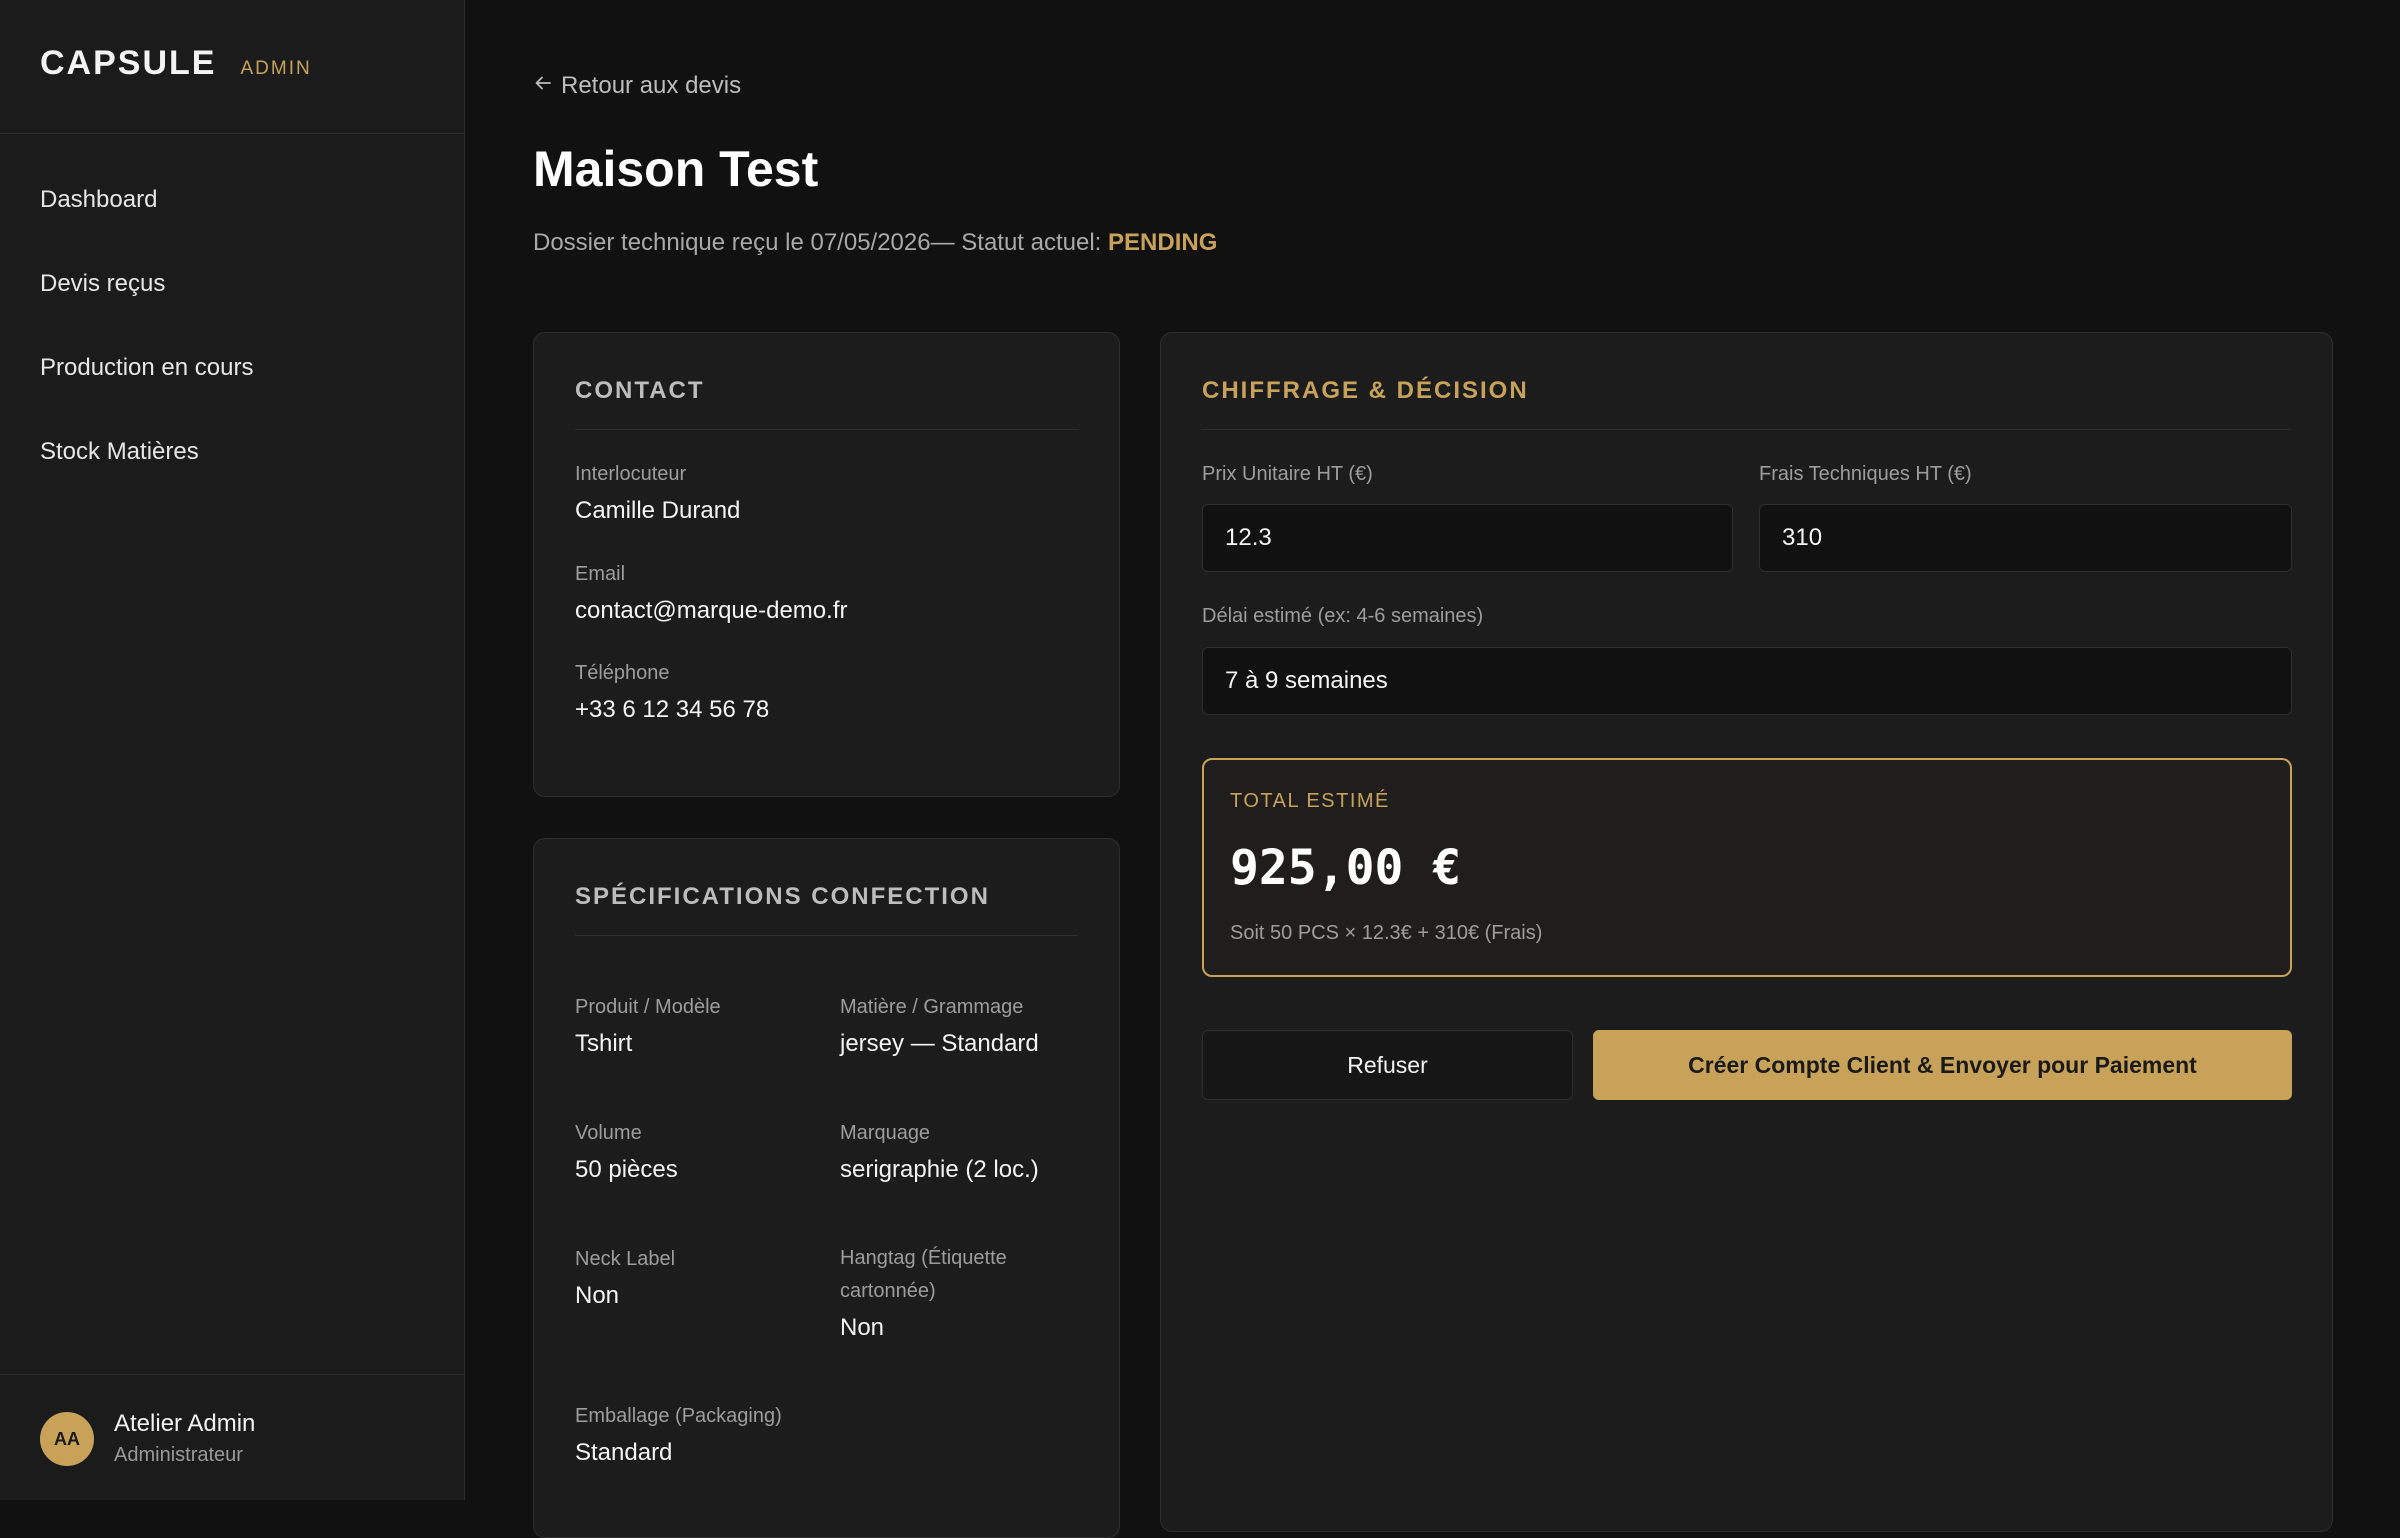 The height and width of the screenshot is (1538, 2400). What do you see at coordinates (939, 1169) in the screenshot?
I see `field-value: serigraphie (2 loc.)` at bounding box center [939, 1169].